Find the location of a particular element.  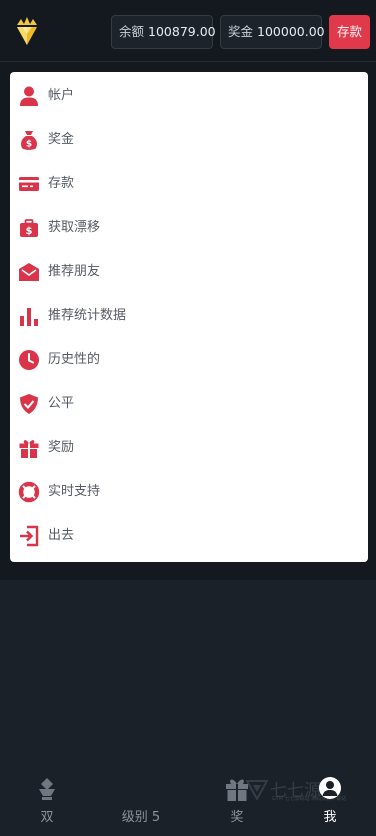

logo-gem-icon is located at coordinates (27, 31).